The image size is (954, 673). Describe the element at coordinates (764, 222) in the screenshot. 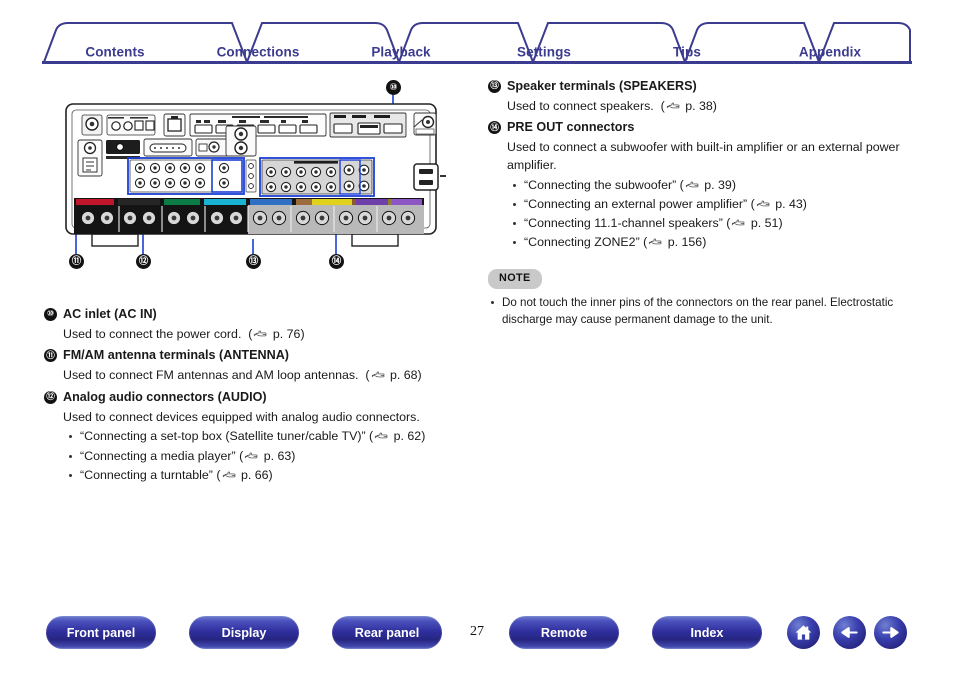

I see `page-reference-text: p. 51` at that location.